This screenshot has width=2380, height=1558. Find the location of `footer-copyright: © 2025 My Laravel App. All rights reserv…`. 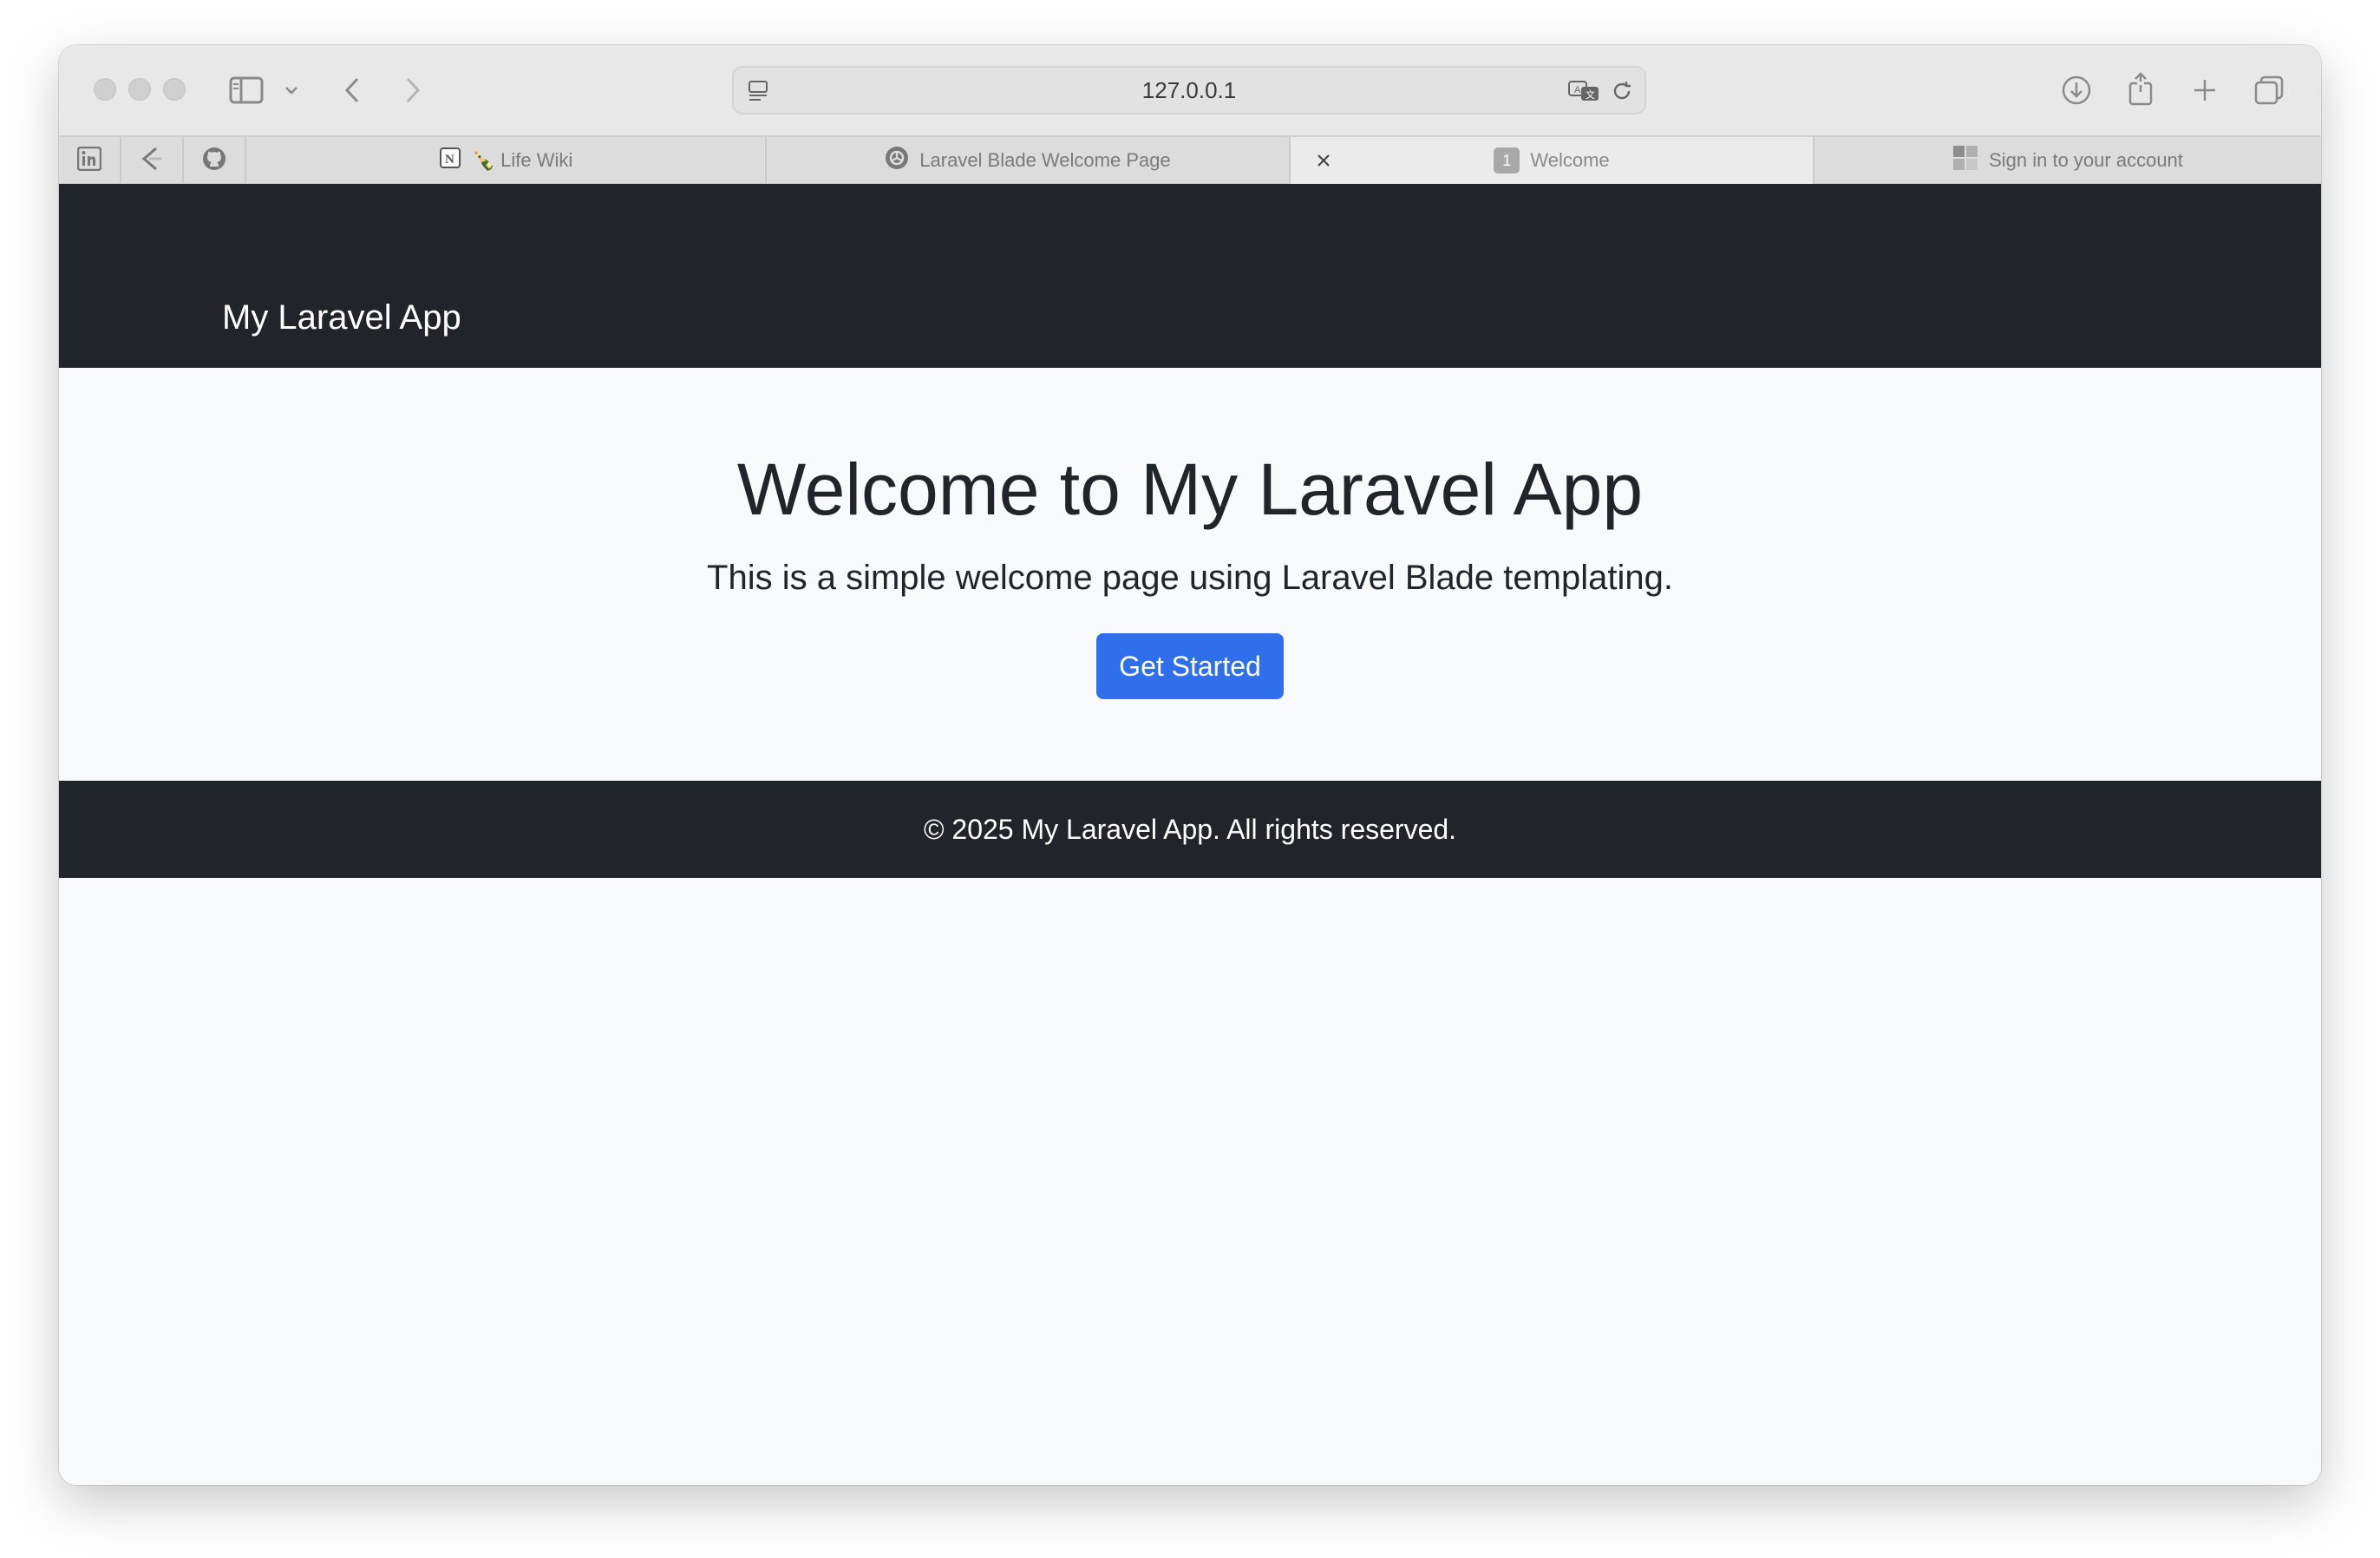

footer-copyright: © 2025 My Laravel App. All rights reserv… is located at coordinates (1190, 829).